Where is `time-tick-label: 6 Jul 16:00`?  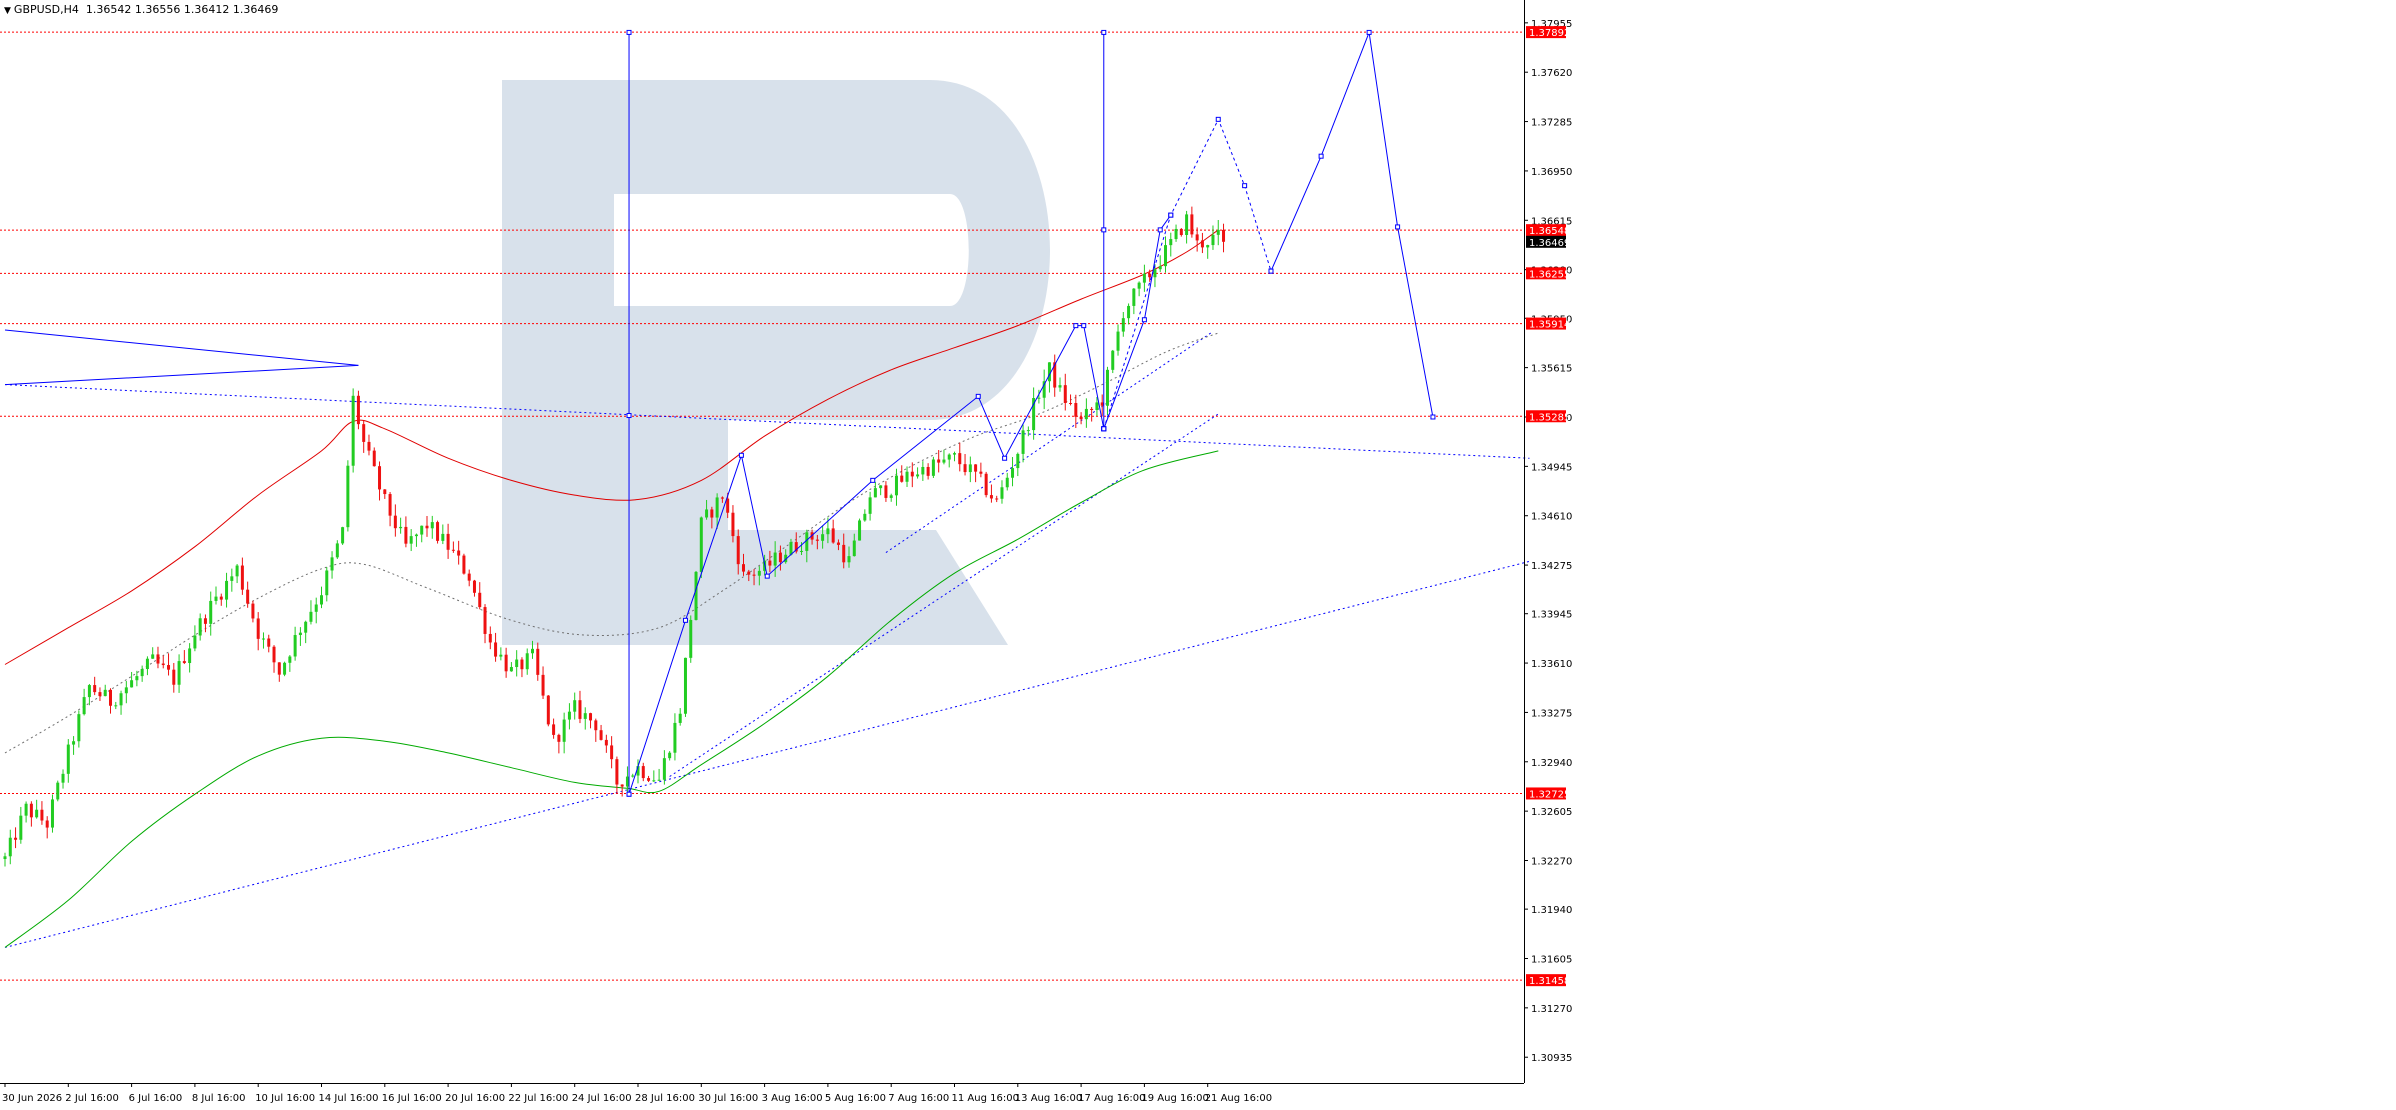
time-tick-label: 6 Jul 16:00 is located at coordinates (156, 1098).